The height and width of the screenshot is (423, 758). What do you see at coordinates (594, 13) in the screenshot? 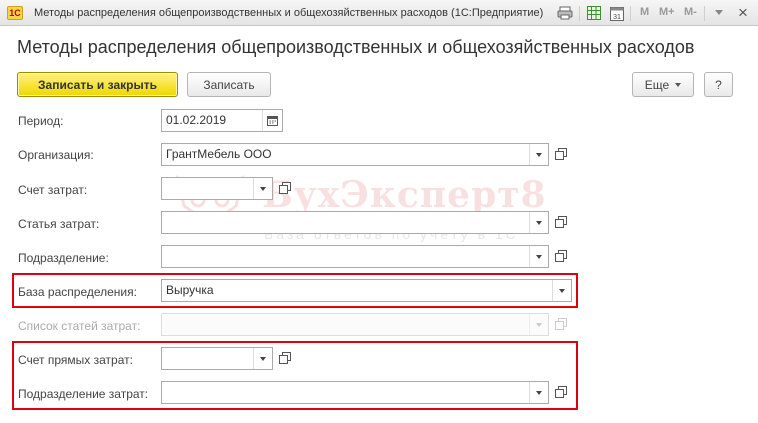
I see `spreadsheet-icon` at bounding box center [594, 13].